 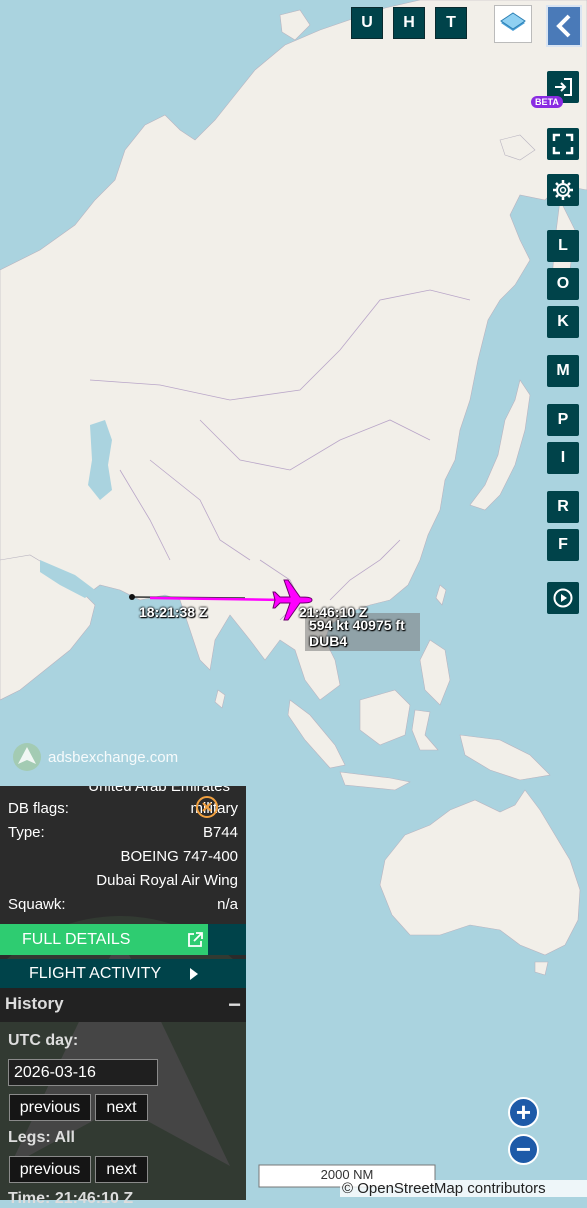 What do you see at coordinates (195, 939) in the screenshot?
I see `external-link-icon` at bounding box center [195, 939].